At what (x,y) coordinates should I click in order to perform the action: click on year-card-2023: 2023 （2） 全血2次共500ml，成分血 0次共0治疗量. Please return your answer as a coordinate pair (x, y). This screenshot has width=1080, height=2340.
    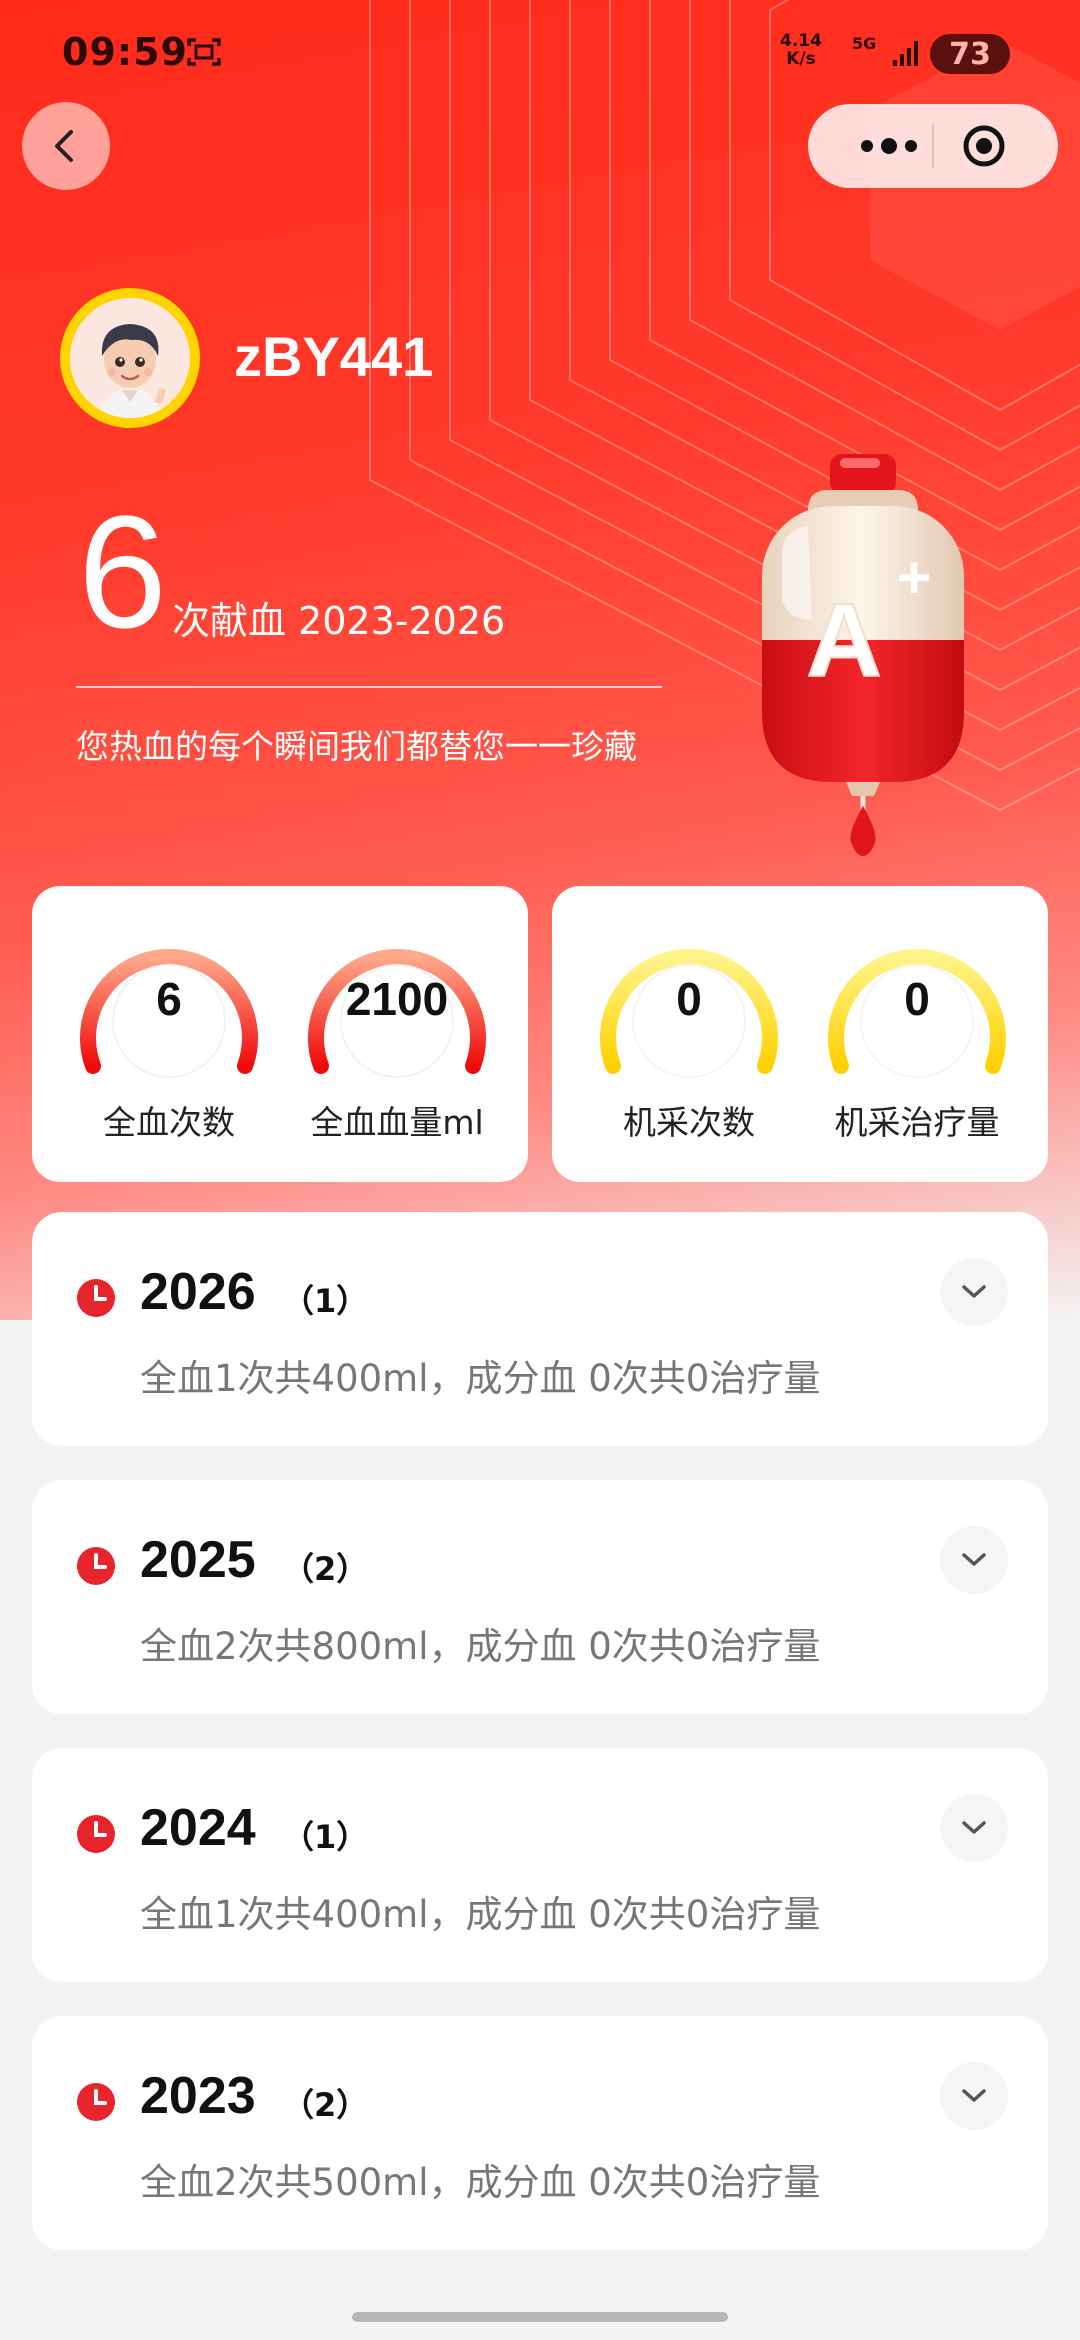
    Looking at the image, I should click on (540, 2133).